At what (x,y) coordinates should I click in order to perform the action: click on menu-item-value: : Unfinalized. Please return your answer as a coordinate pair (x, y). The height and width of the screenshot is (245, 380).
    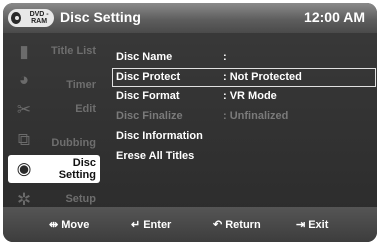
    Looking at the image, I should click on (256, 116).